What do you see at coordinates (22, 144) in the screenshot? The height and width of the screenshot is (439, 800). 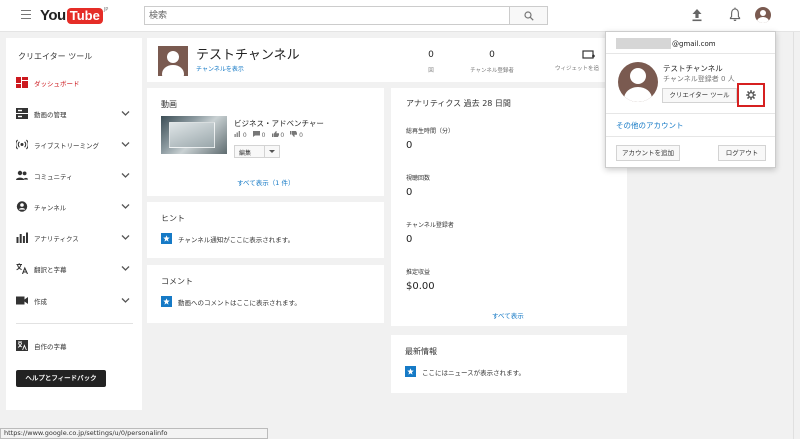 I see `live-icon` at bounding box center [22, 144].